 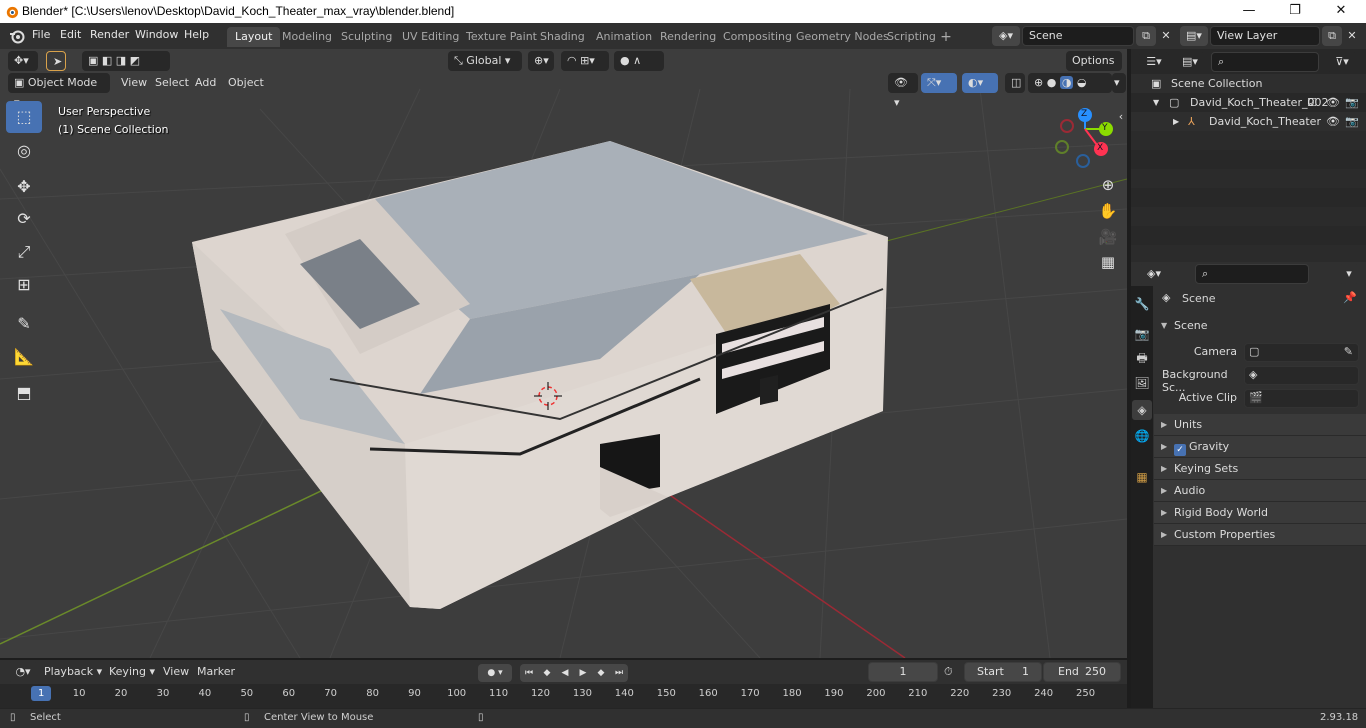 What do you see at coordinates (583, 673) in the screenshot?
I see `play-icon: ▶` at bounding box center [583, 673].